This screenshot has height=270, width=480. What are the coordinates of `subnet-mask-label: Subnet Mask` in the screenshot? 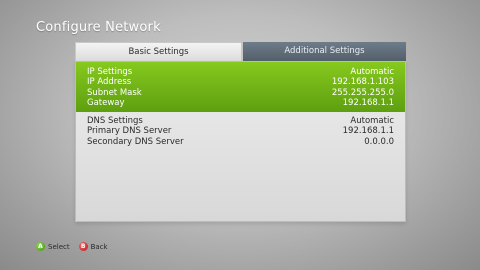 It's located at (114, 92).